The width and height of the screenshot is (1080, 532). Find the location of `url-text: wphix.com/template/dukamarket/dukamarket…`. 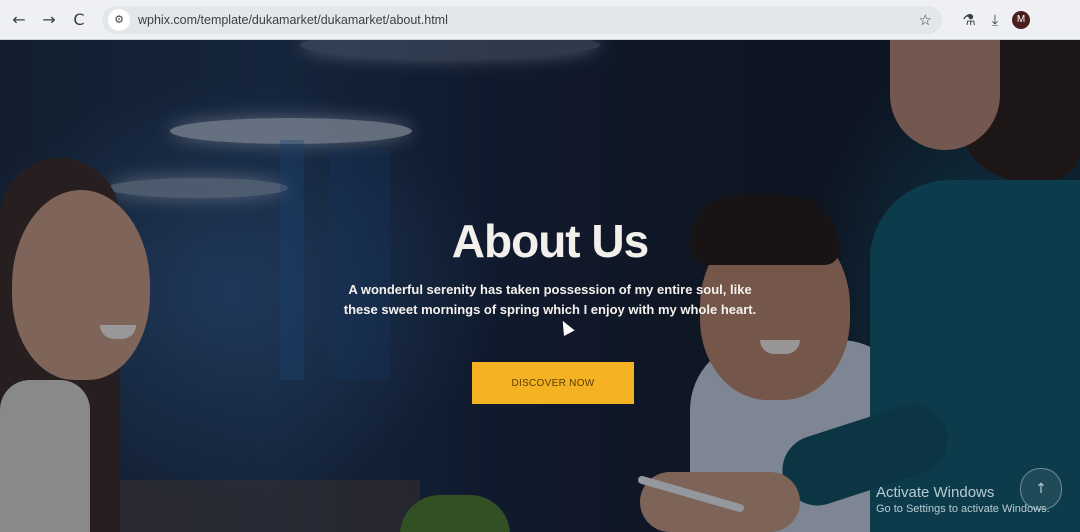

url-text: wphix.com/template/dukamarket/dukamarket… is located at coordinates (293, 20).